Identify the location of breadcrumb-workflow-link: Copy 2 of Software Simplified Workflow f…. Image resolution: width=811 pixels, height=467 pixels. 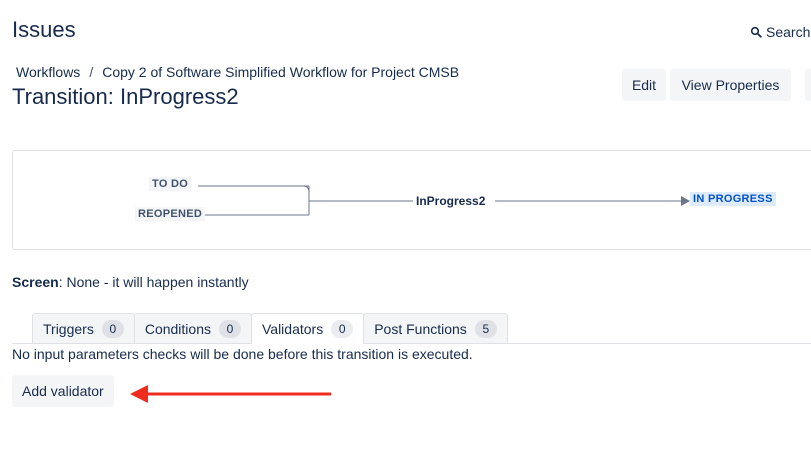
(280, 72).